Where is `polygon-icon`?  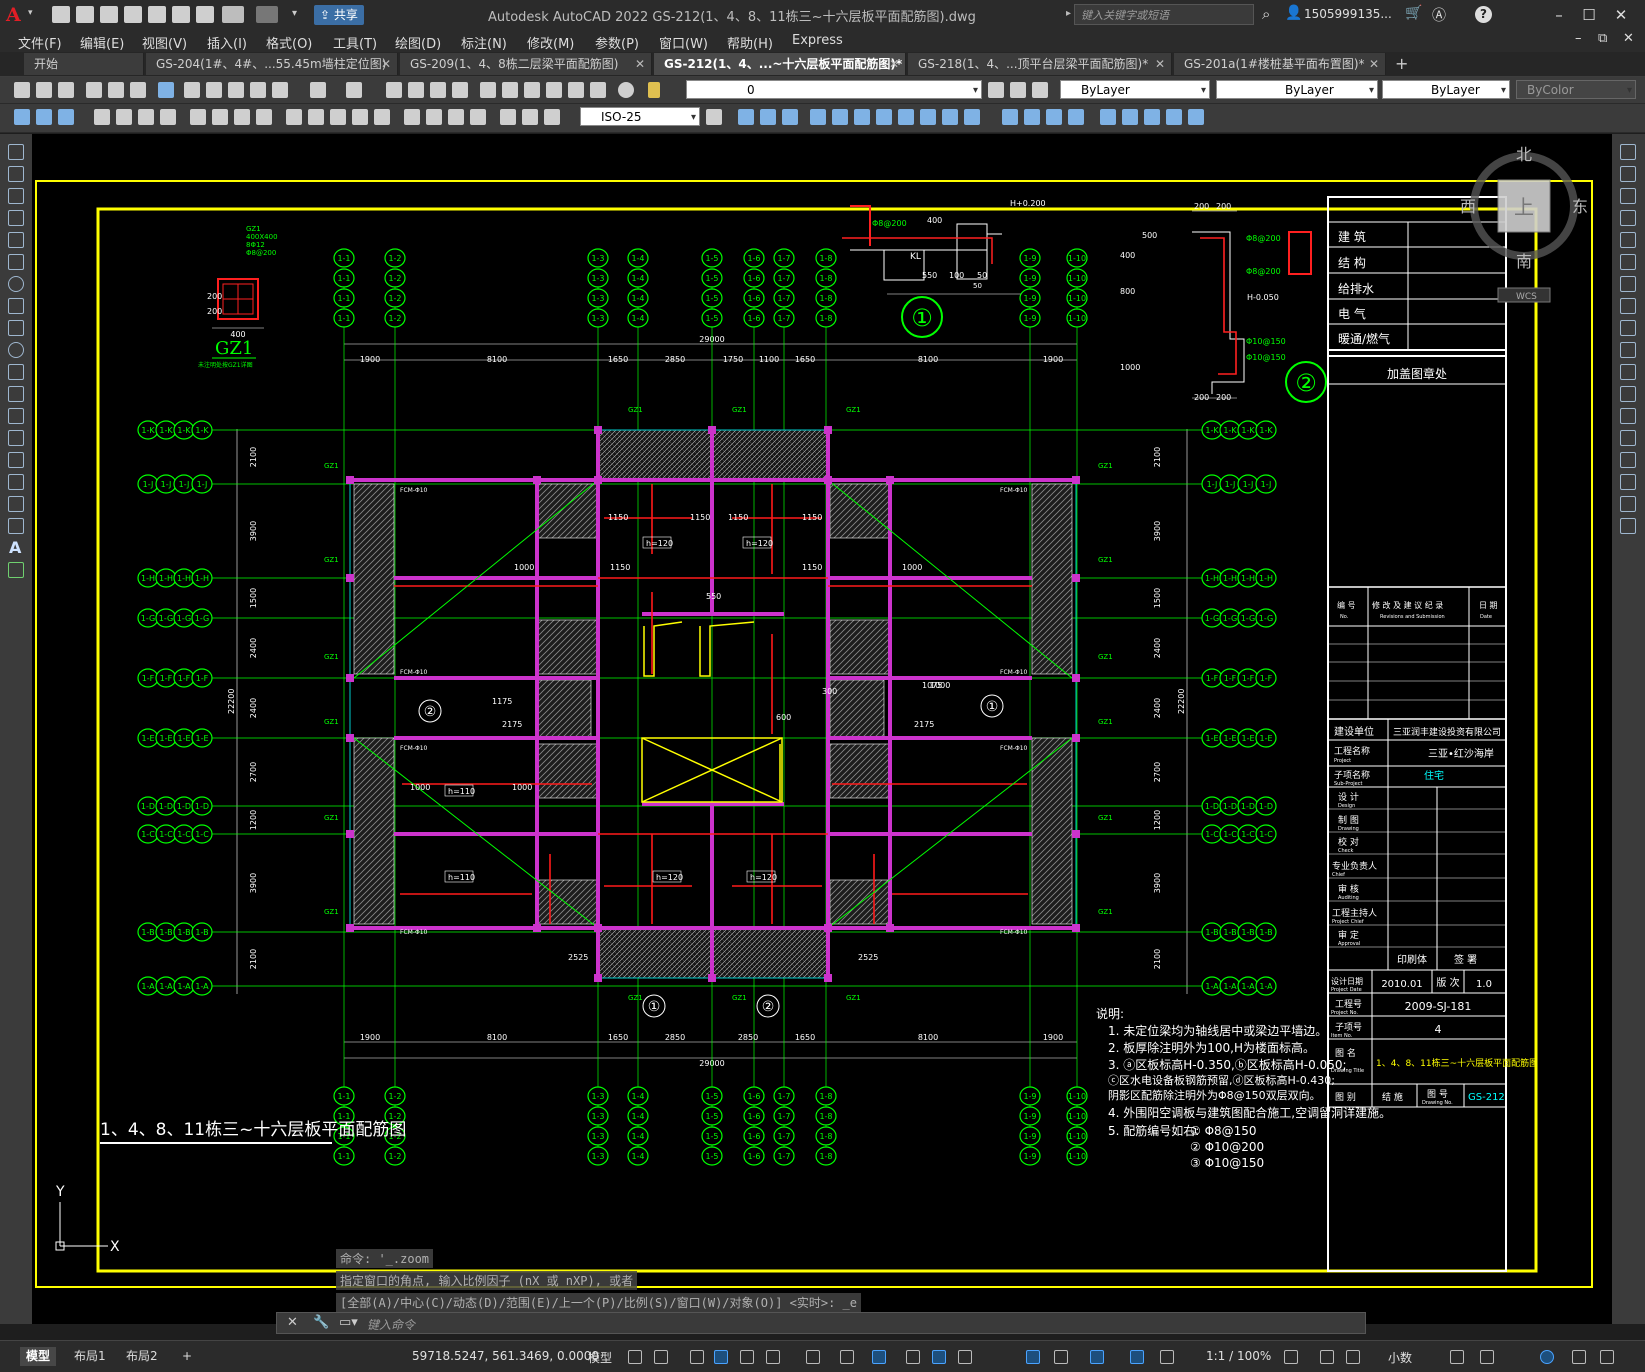 polygon-icon is located at coordinates (16, 218).